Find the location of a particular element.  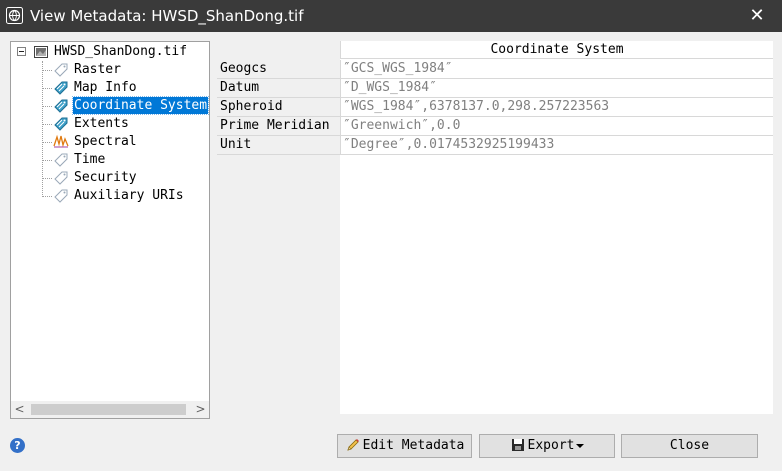

help-button: ? is located at coordinates (17, 445).